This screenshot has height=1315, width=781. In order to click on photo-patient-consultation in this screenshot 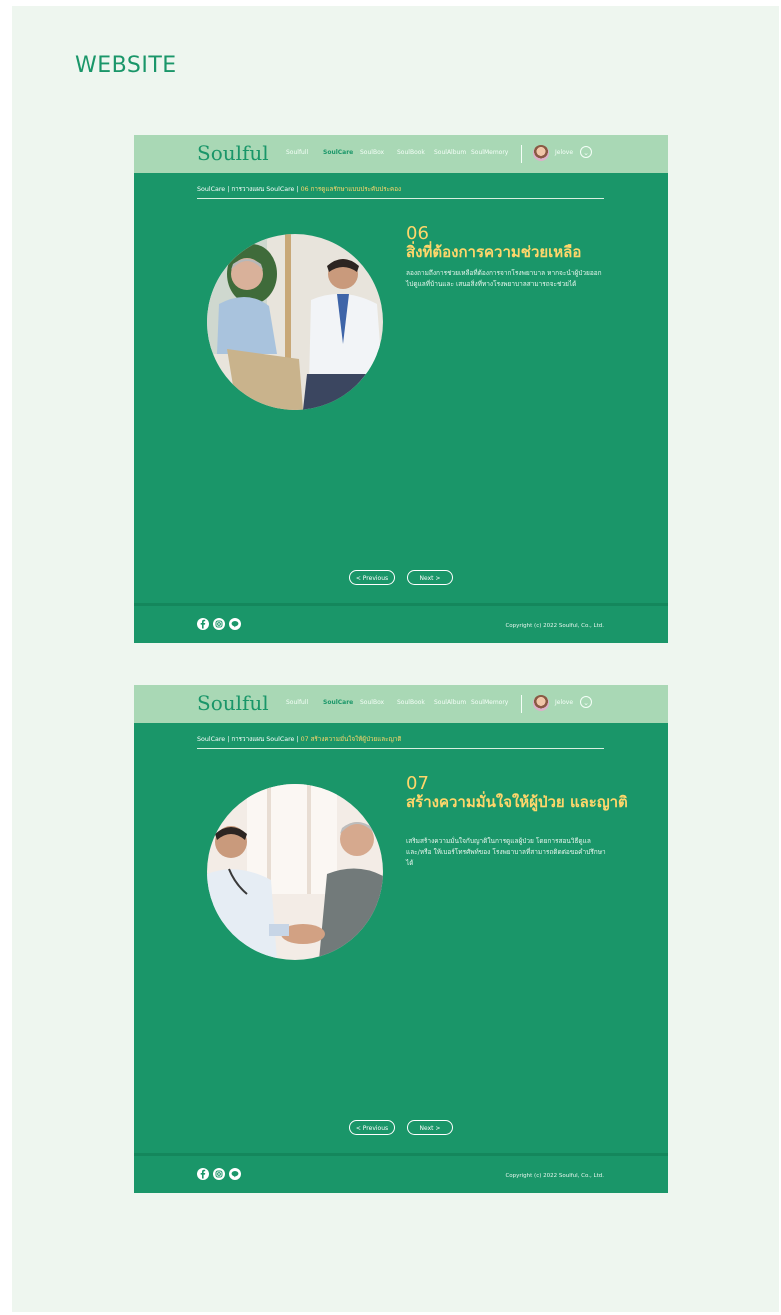, I will do `click(295, 322)`.